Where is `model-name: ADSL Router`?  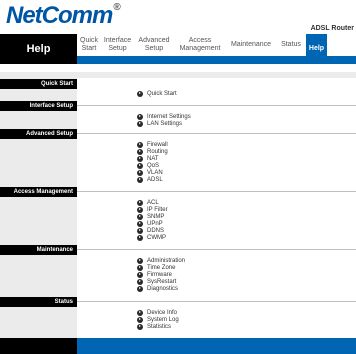 model-name: ADSL Router is located at coordinates (332, 28).